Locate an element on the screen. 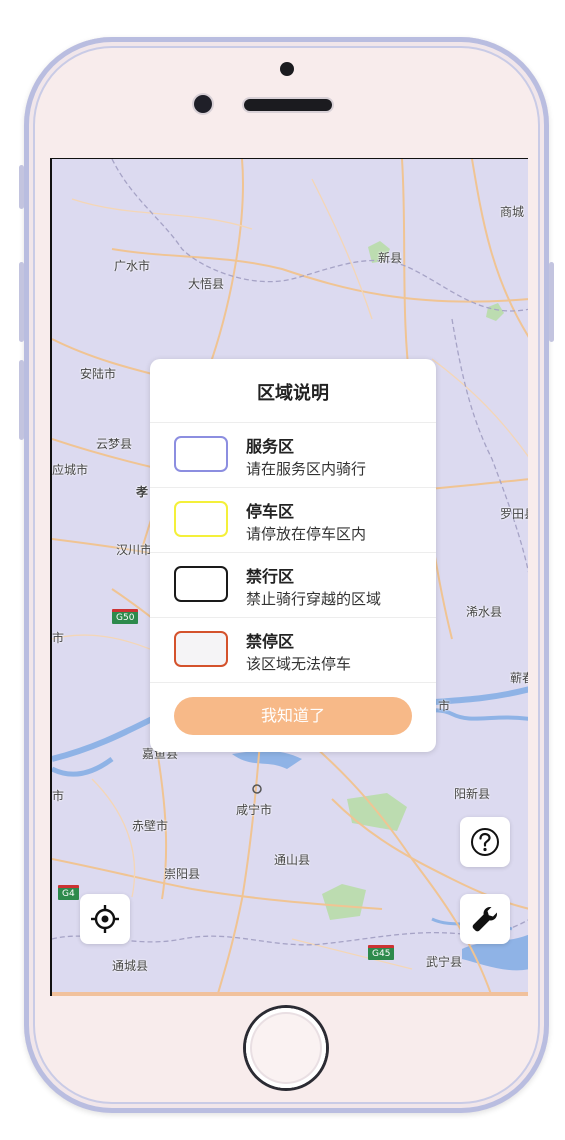 Image resolution: width=565 pixels, height=1140 pixels. legend-desc: 请停放在停车区内 is located at coordinates (306, 534).